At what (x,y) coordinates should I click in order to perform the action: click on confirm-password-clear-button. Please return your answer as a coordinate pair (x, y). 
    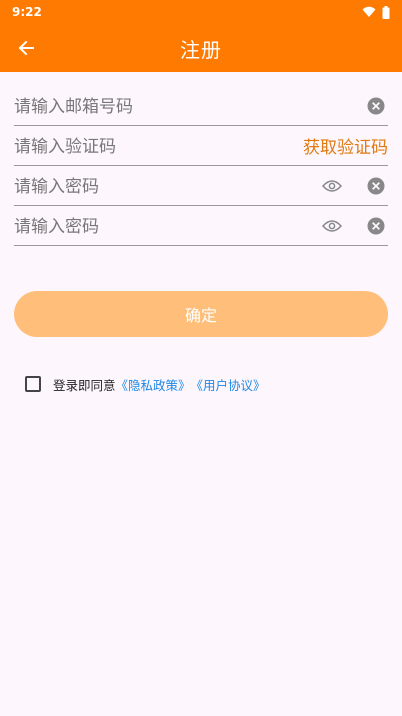
    Looking at the image, I should click on (376, 226).